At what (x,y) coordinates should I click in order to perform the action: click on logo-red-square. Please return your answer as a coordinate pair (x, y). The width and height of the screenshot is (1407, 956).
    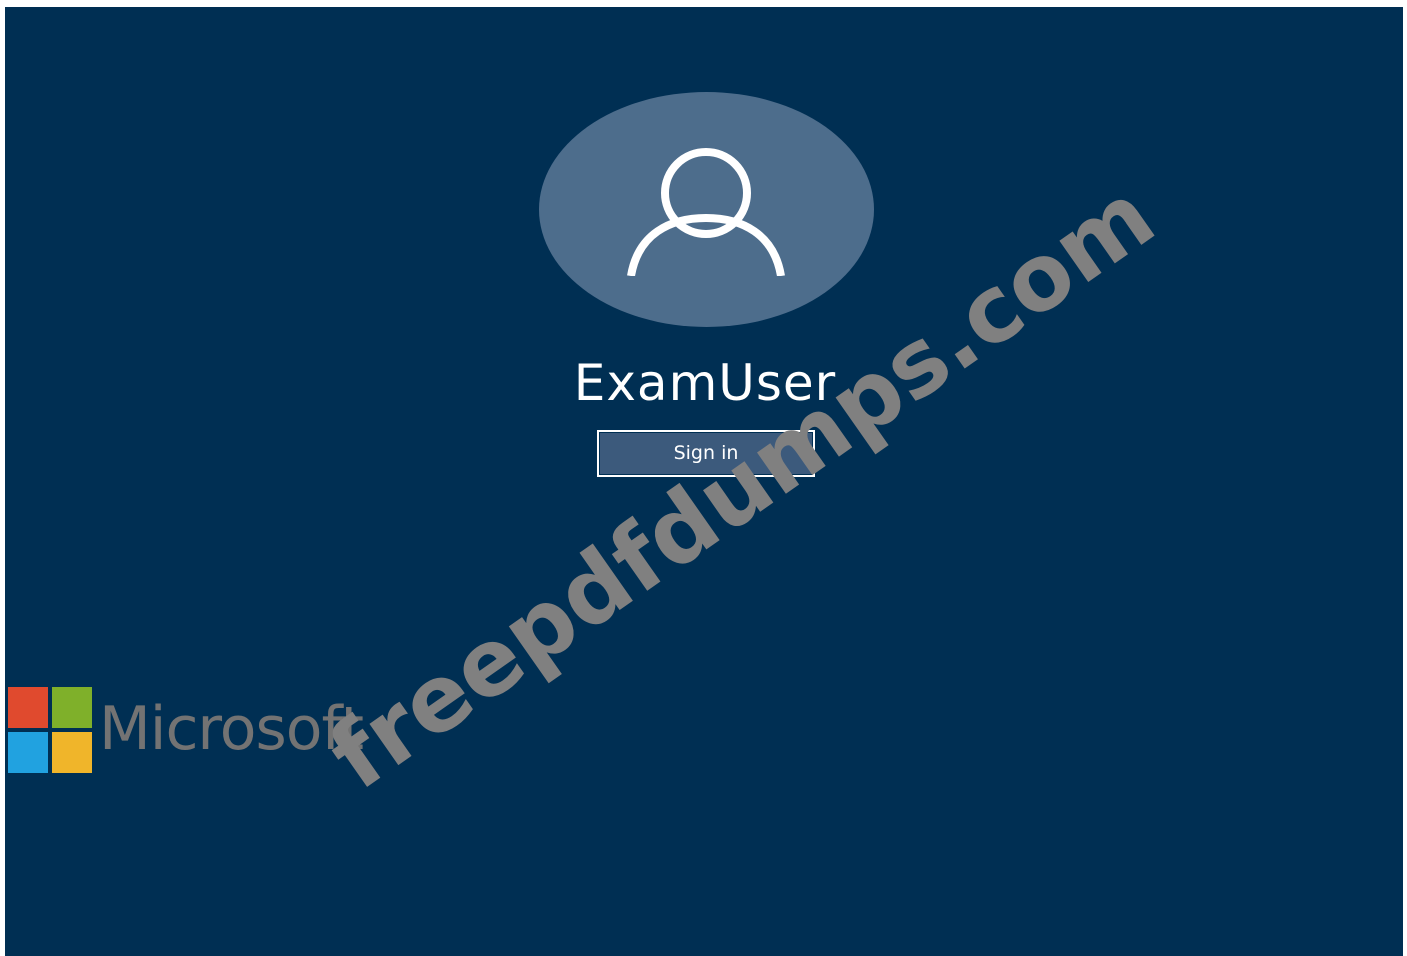
    Looking at the image, I should click on (28, 707).